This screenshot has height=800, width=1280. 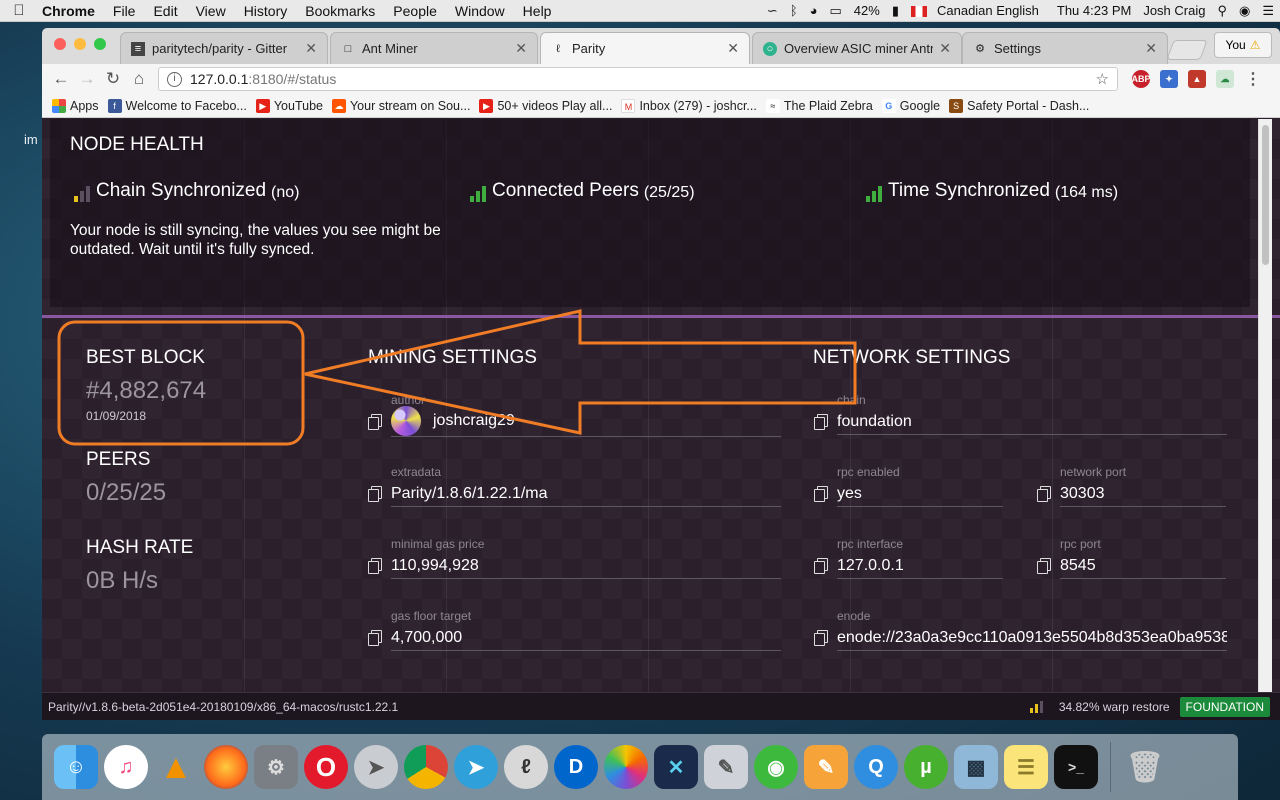 What do you see at coordinates (1244, 11) in the screenshot?
I see `siri-icon: ◉` at bounding box center [1244, 11].